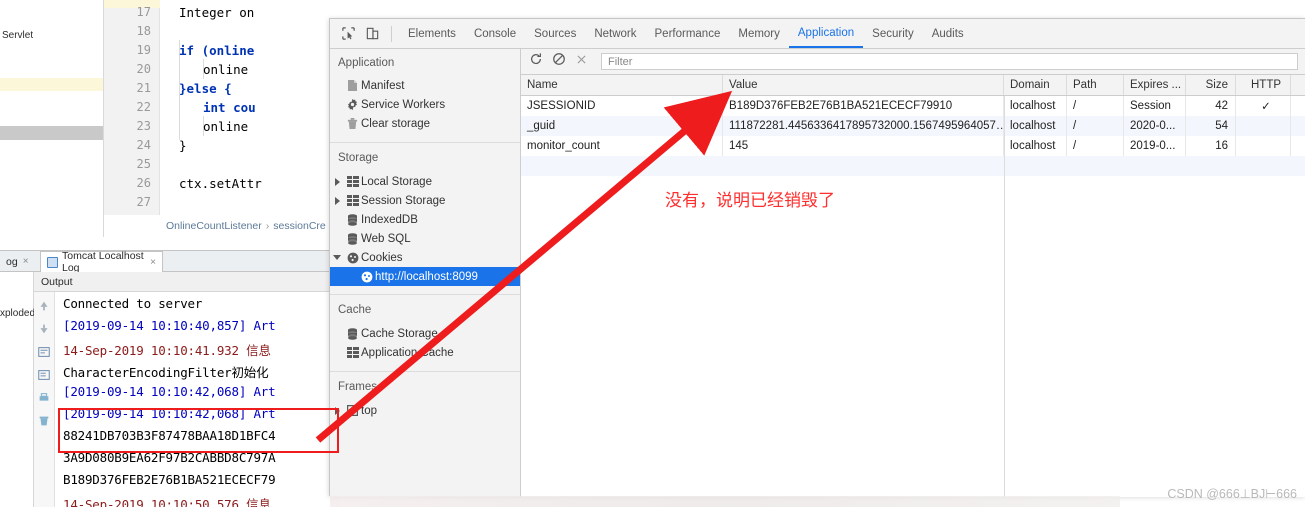 The image size is (1305, 507). Describe the element at coordinates (1211, 85) in the screenshot. I see `column-header-size: Size` at that location.